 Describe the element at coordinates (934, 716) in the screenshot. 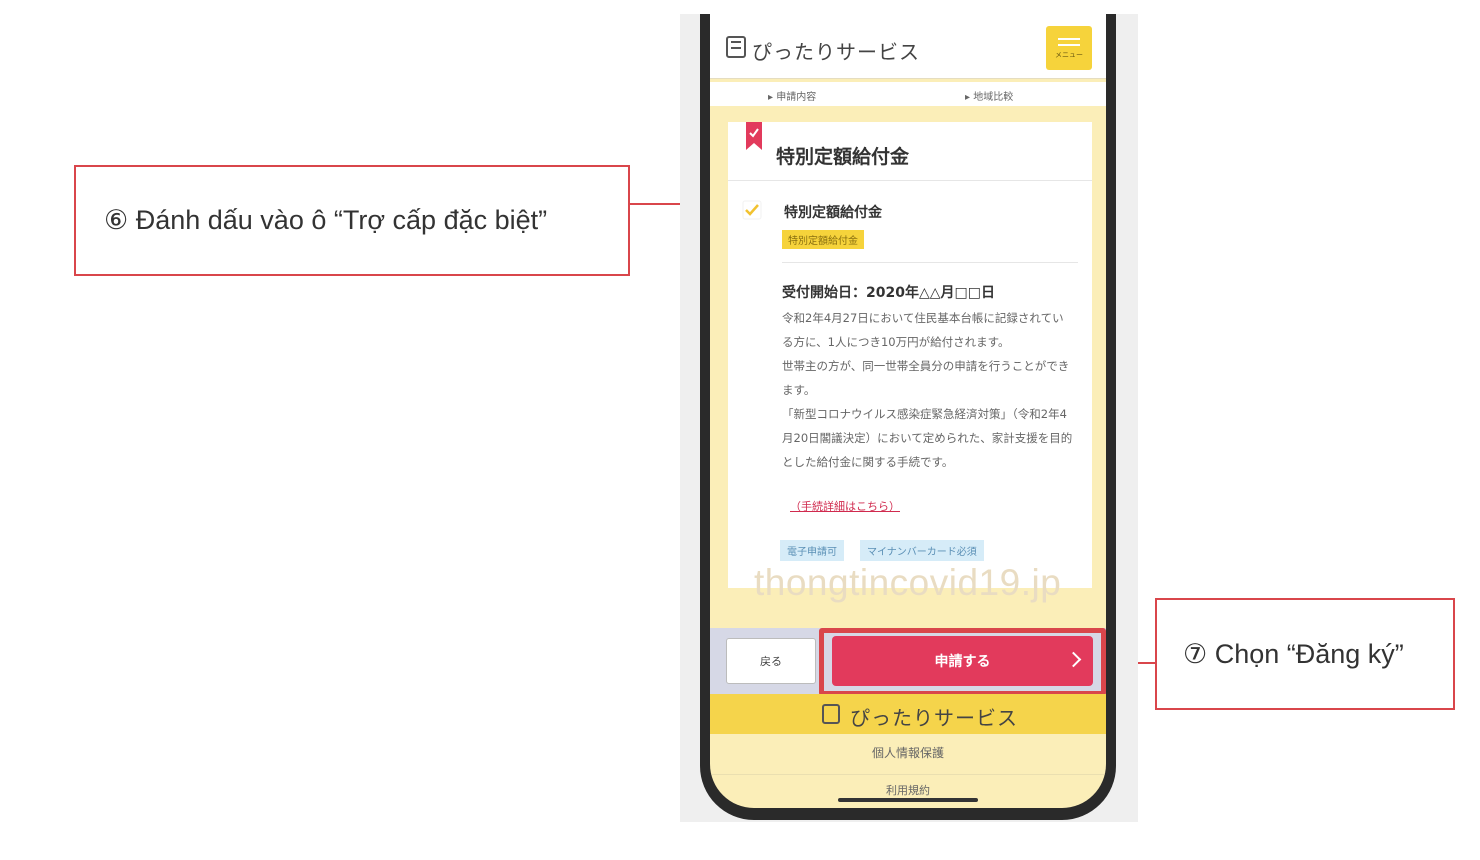

I see `footer-brand-name: ぴったりサービス` at that location.